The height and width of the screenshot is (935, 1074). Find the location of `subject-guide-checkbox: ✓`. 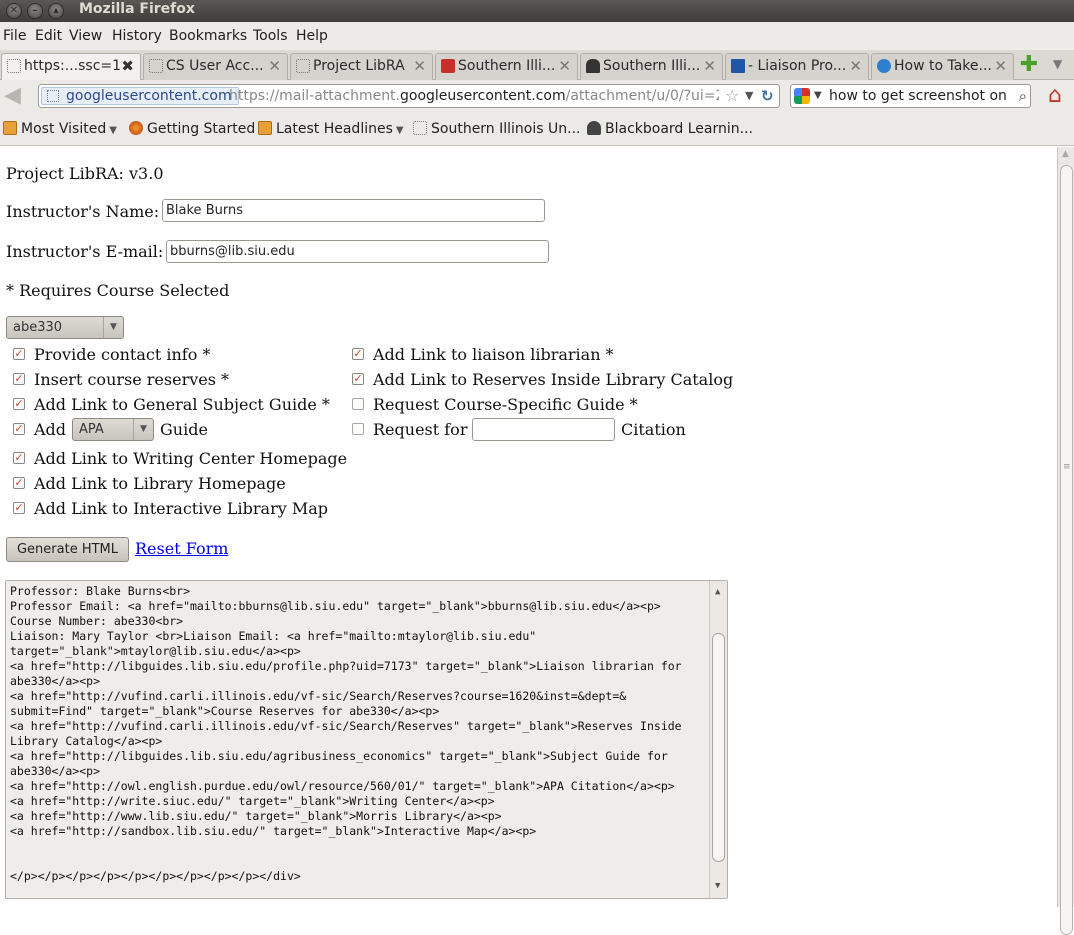

subject-guide-checkbox: ✓ is located at coordinates (19, 404).